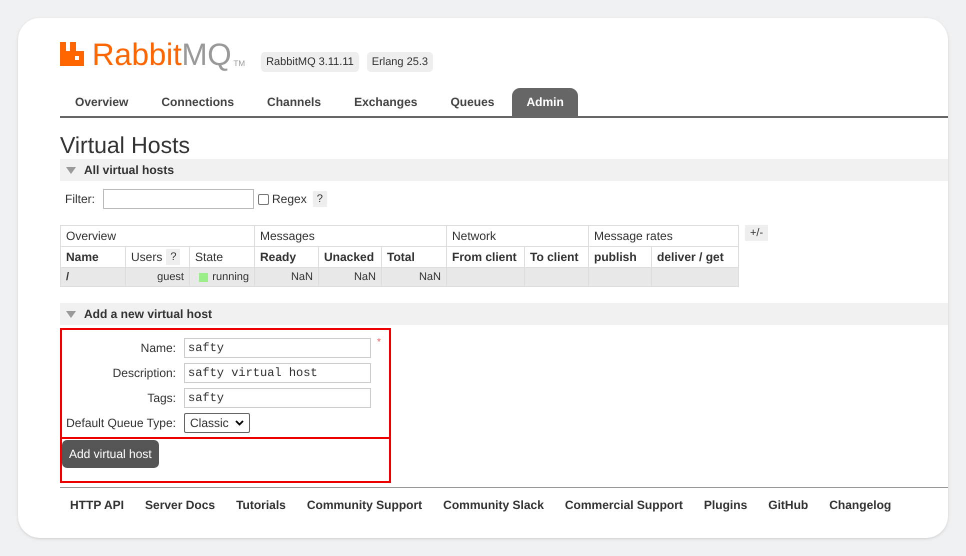 This screenshot has width=966, height=556. I want to click on nav-tab: Exchanges, so click(385, 102).